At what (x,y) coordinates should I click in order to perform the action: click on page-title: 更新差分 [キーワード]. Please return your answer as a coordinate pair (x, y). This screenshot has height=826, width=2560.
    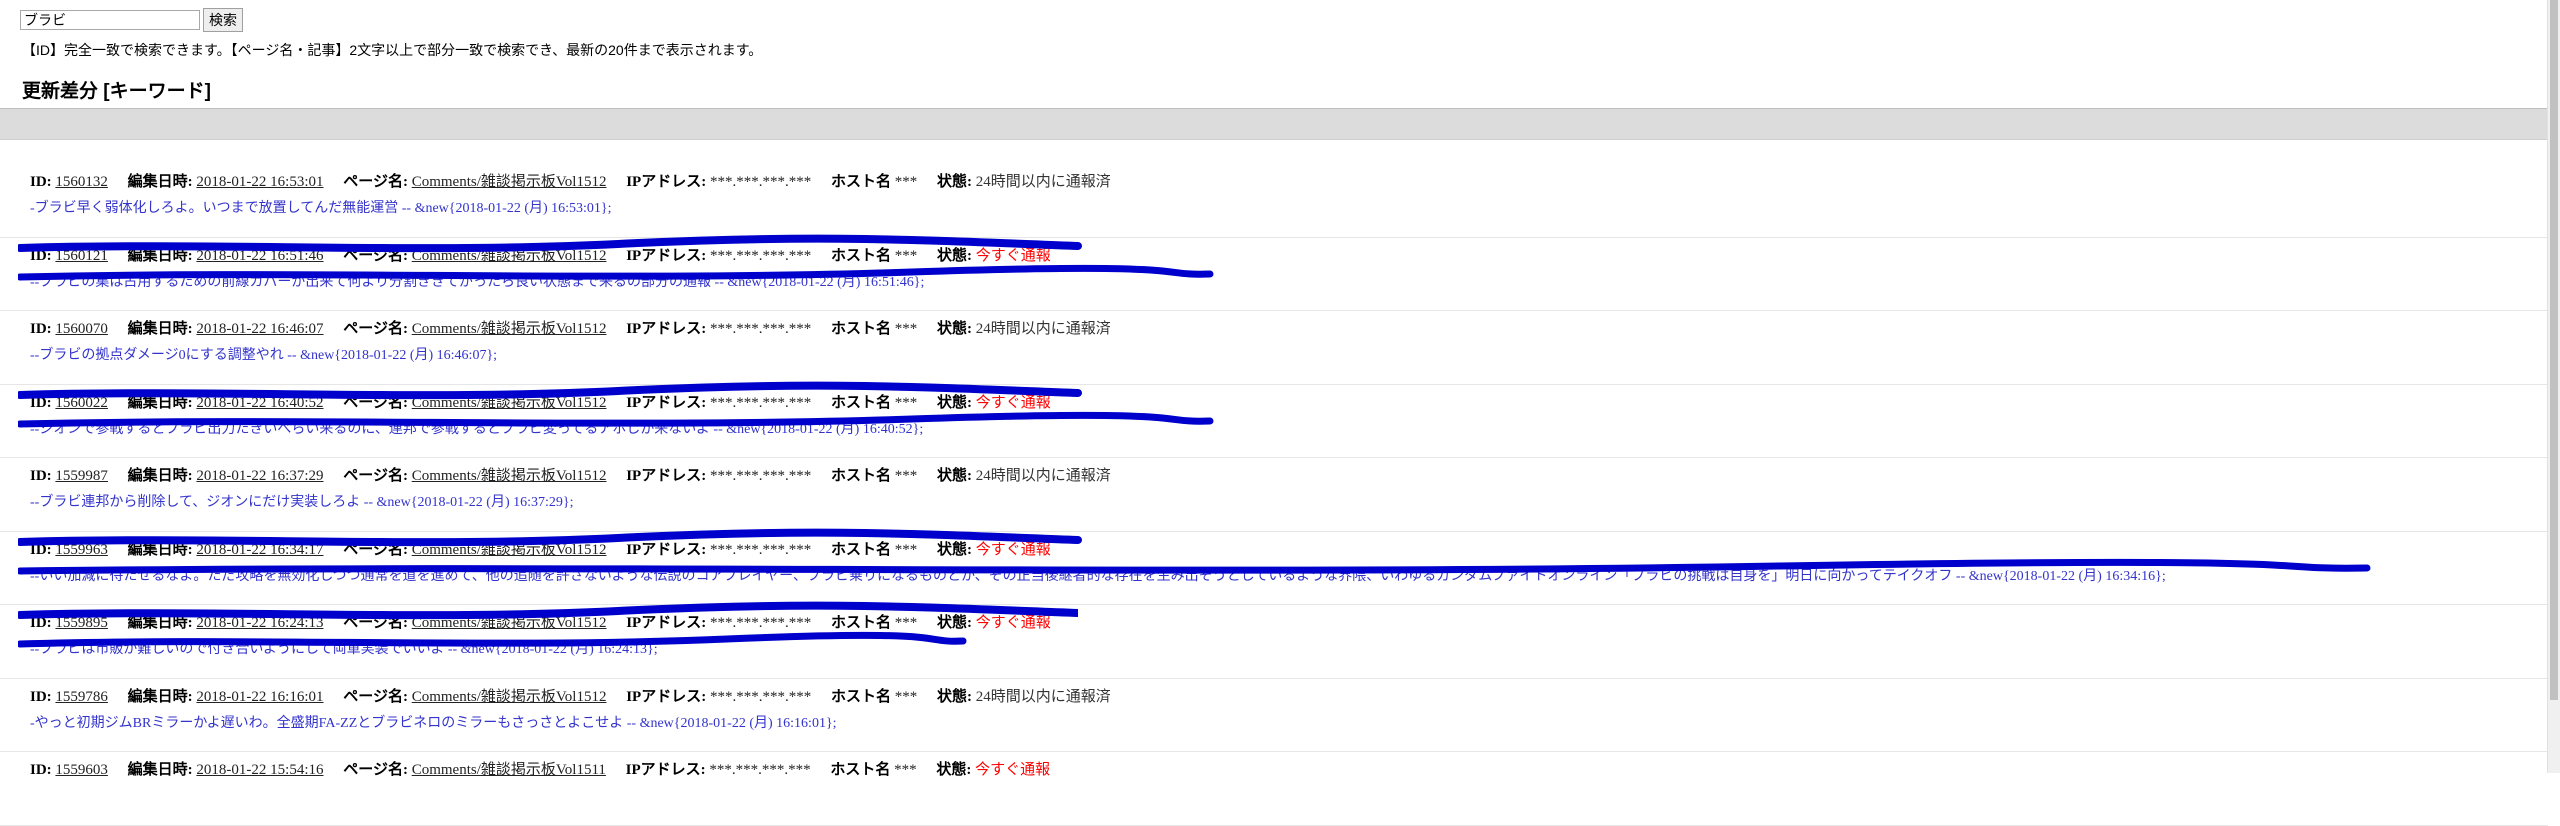
    Looking at the image, I should click on (116, 89).